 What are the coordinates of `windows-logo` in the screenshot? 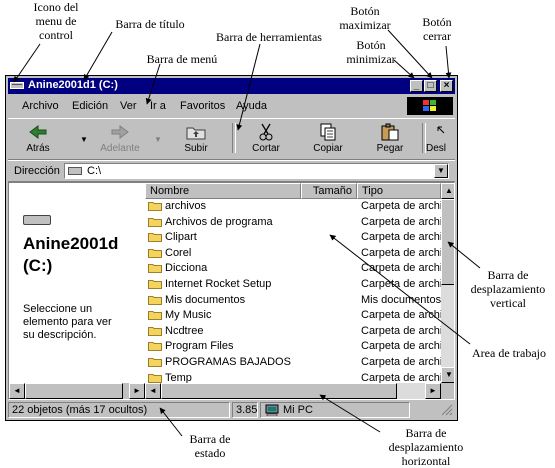 It's located at (430, 106).